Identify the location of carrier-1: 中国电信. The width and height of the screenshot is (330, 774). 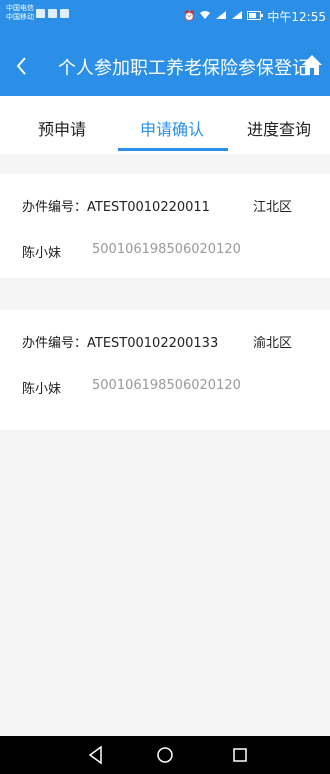
(20, 8).